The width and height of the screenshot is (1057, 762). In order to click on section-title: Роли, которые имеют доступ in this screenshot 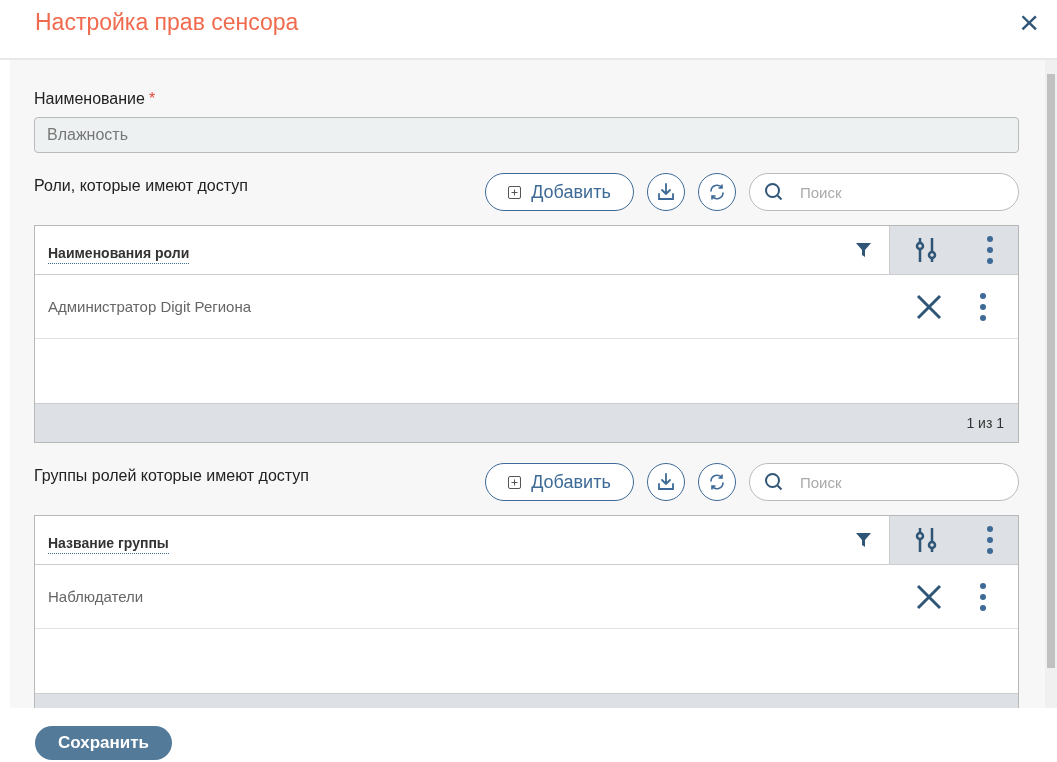, I will do `click(141, 186)`.